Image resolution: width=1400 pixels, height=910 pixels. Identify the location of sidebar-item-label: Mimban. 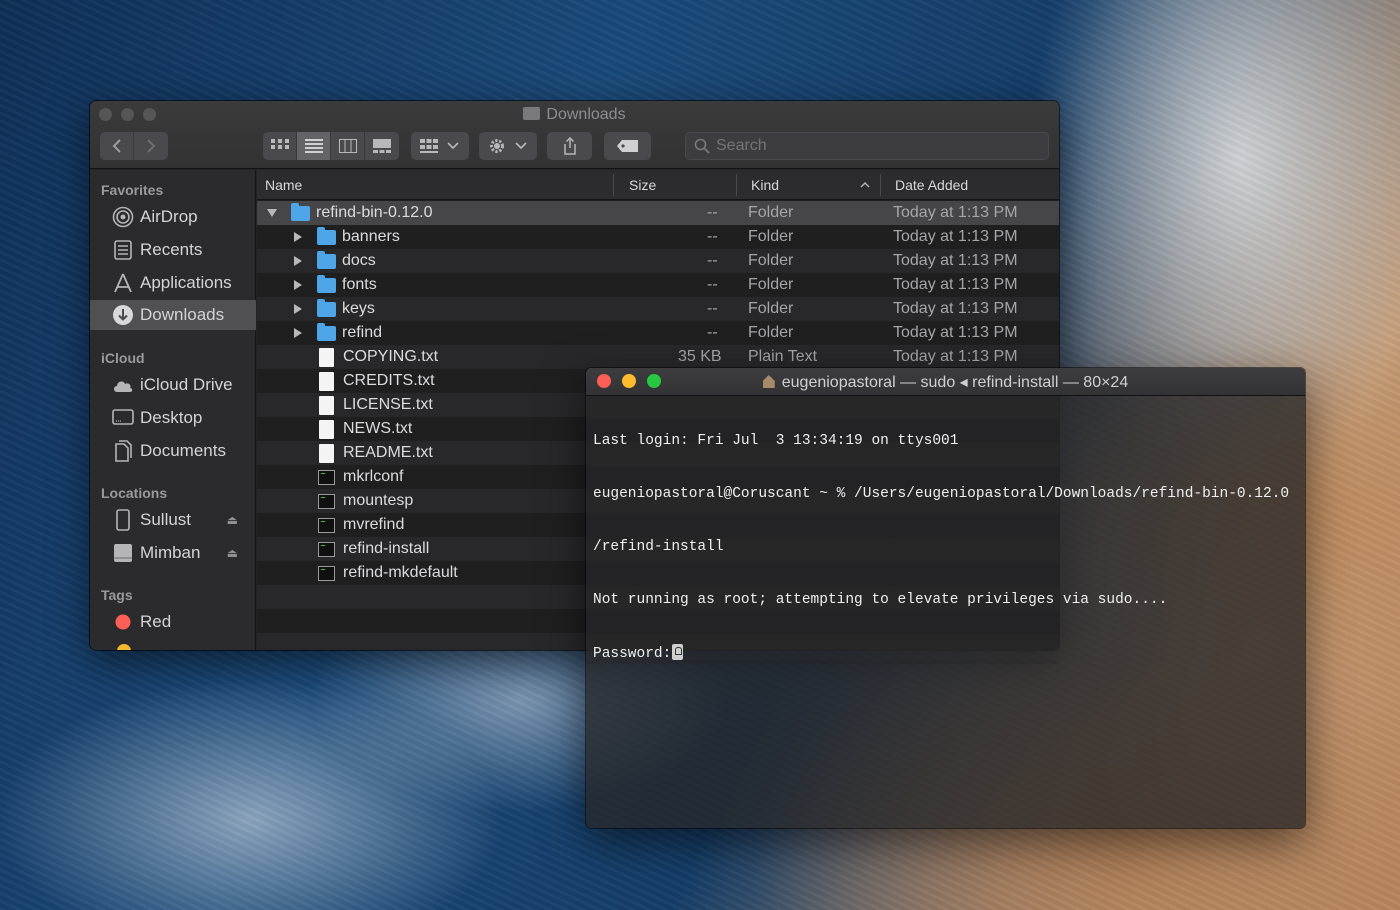
(170, 552).